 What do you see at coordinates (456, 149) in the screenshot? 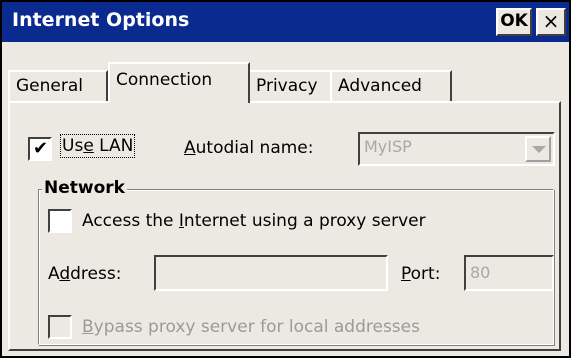
I see `autodial-dropdown: MyISP` at bounding box center [456, 149].